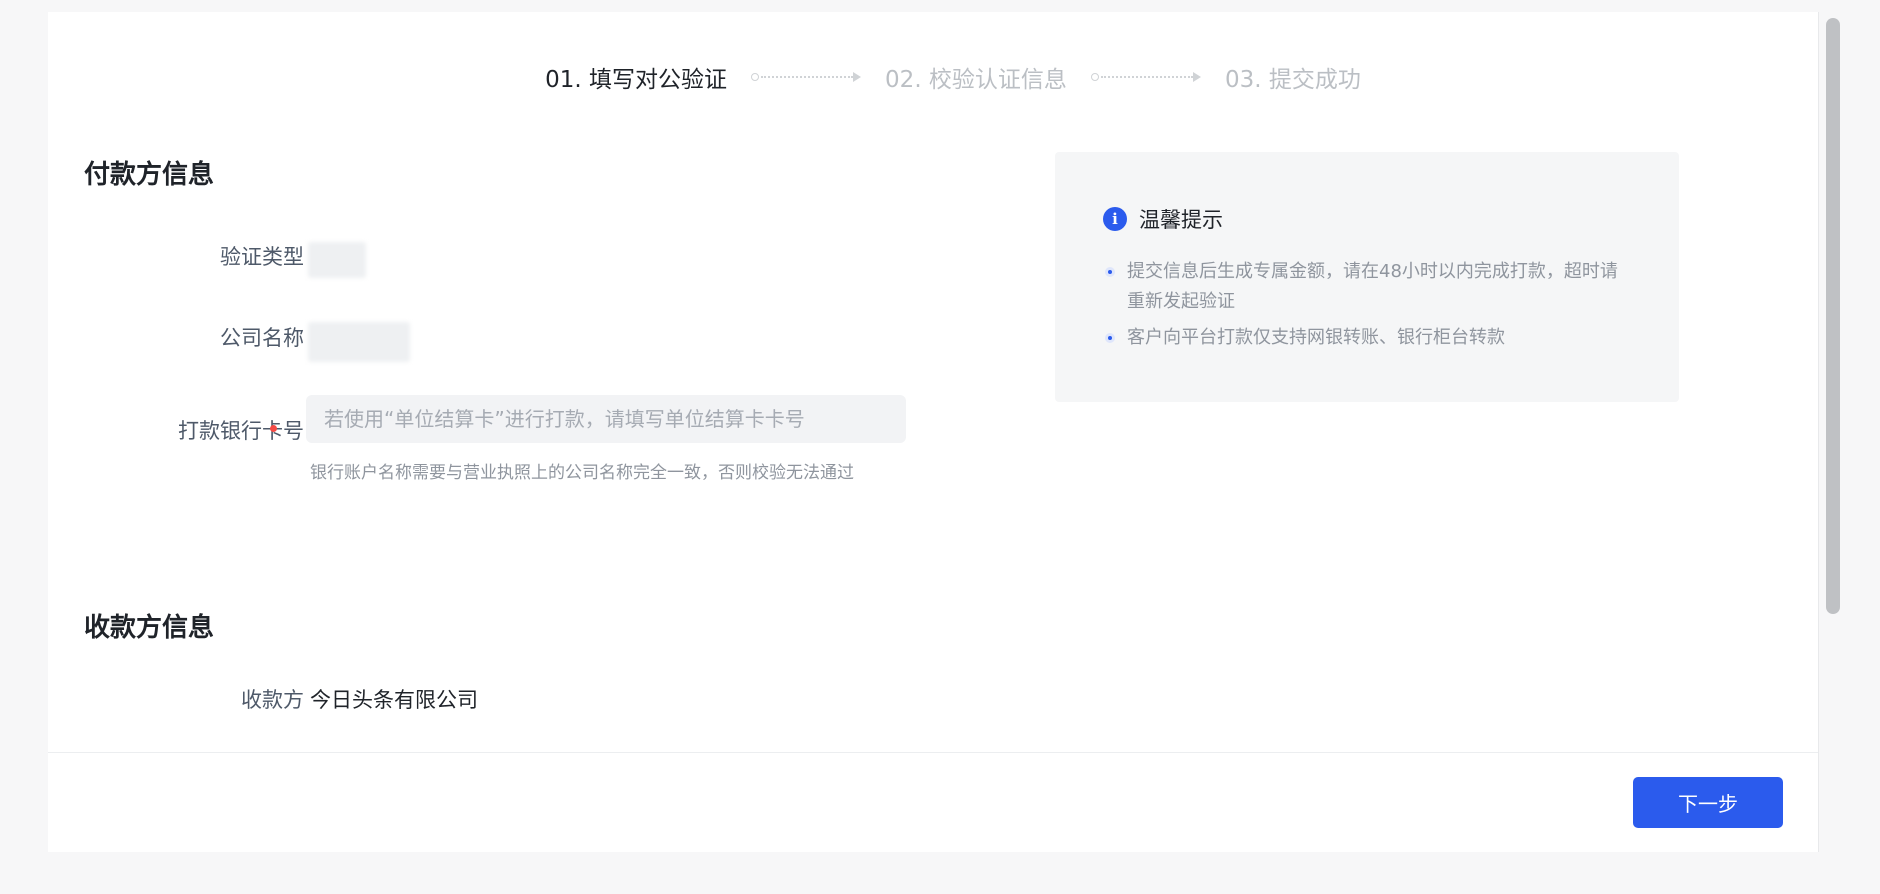 The width and height of the screenshot is (1880, 894). I want to click on scrollbar-thumb, so click(1833, 316).